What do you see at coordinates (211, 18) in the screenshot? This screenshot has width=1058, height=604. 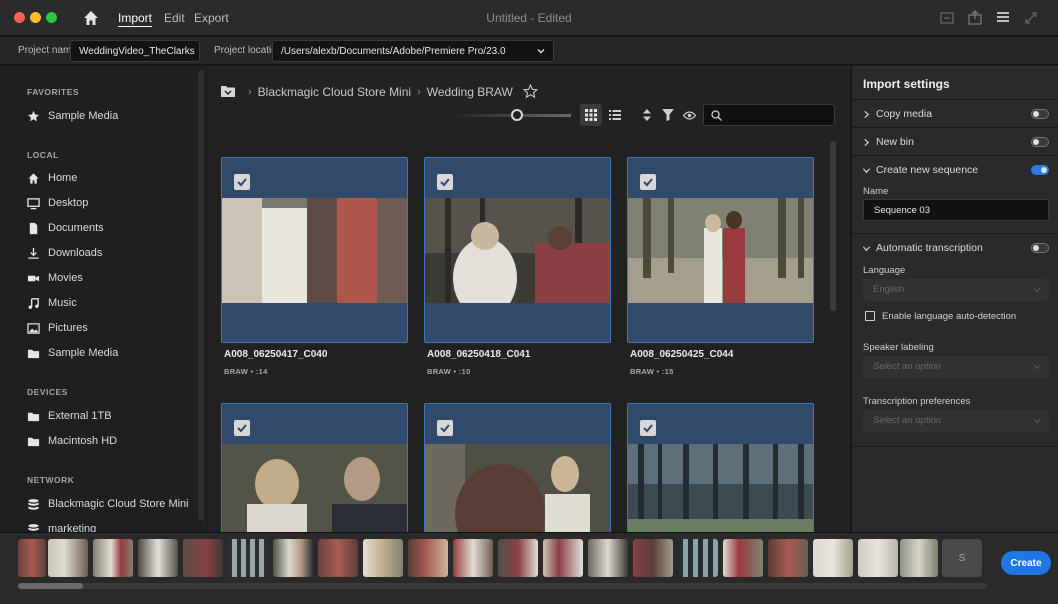 I see `tab-export: Export` at bounding box center [211, 18].